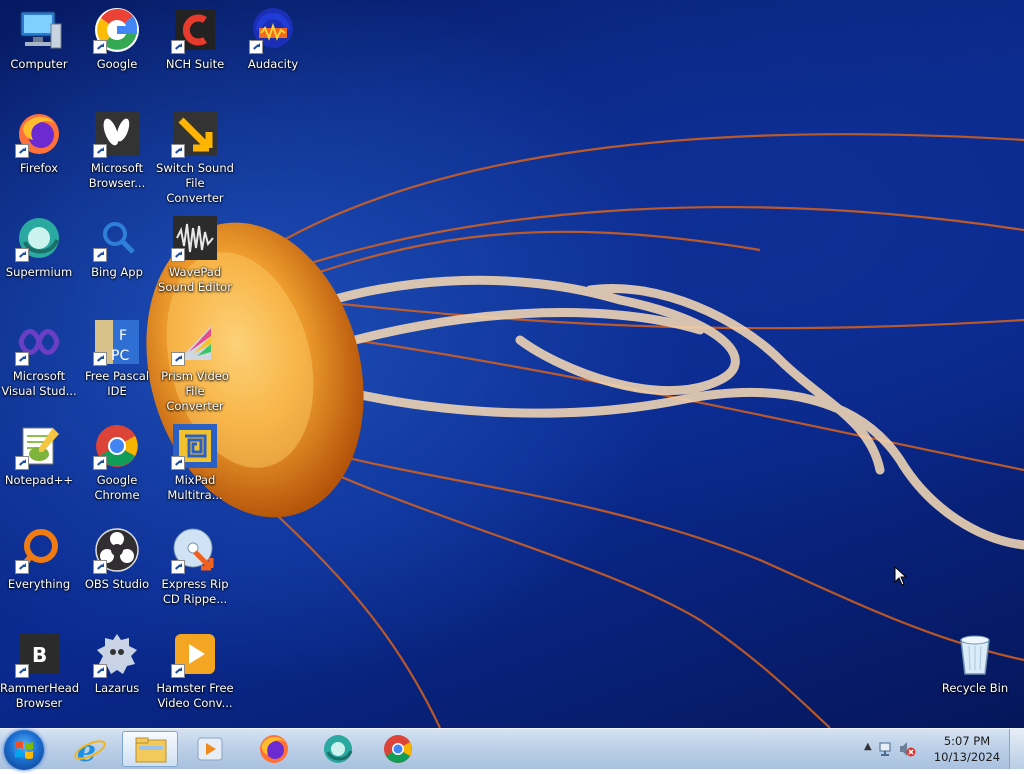  Describe the element at coordinates (512, 749) in the screenshot. I see `taskbar: e ▲ 5:07 PM 10/13/2024` at that location.